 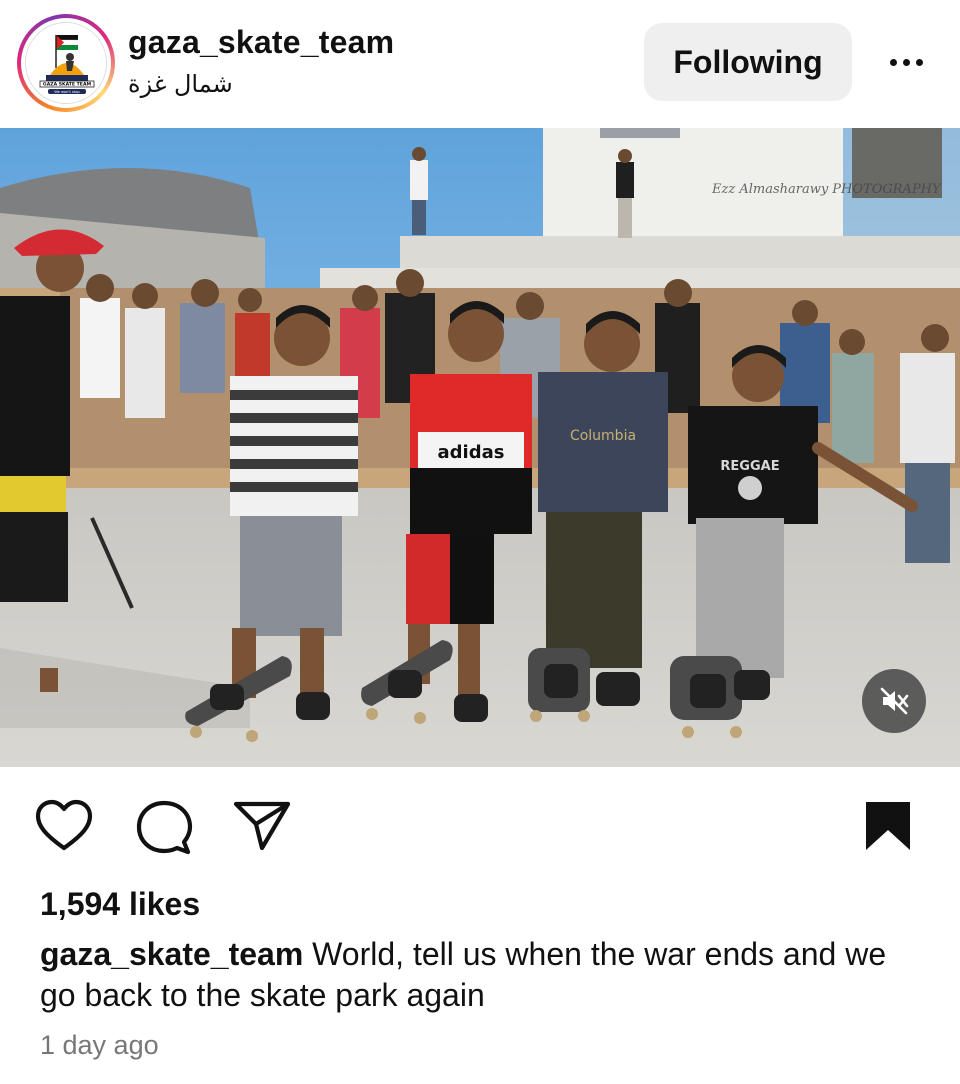 I want to click on story-ring: GAZA SKATE TEAM We won't stop, so click(x=66, y=63).